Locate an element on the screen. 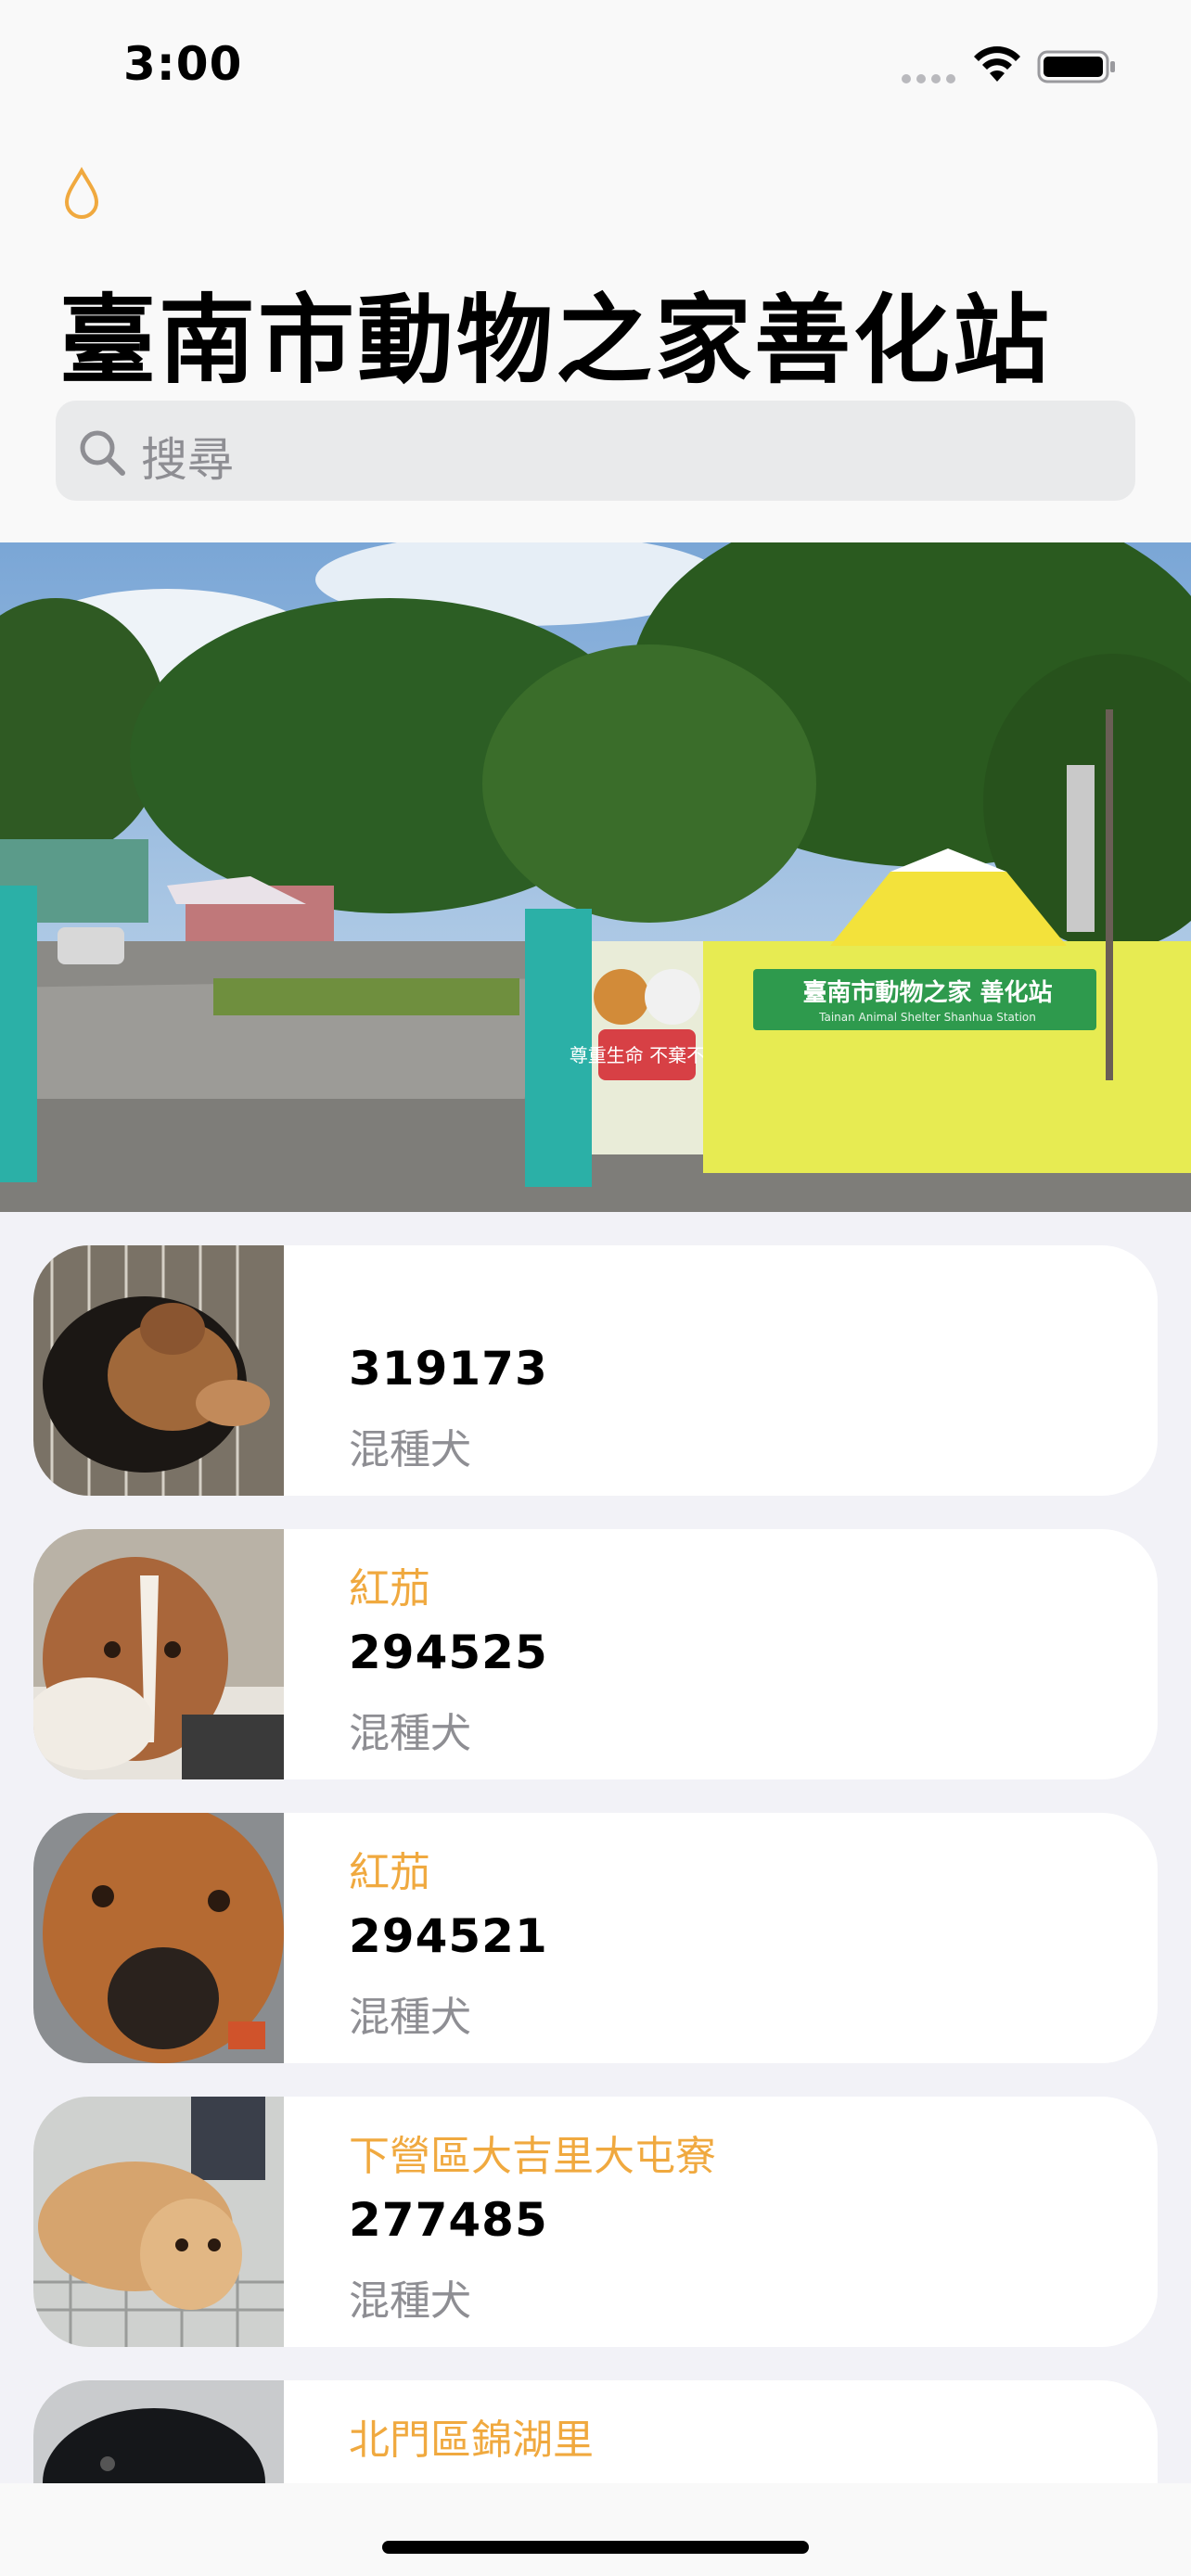 The image size is (1191, 2576). animal-card: 319173 混種犬 is located at coordinates (595, 1371).